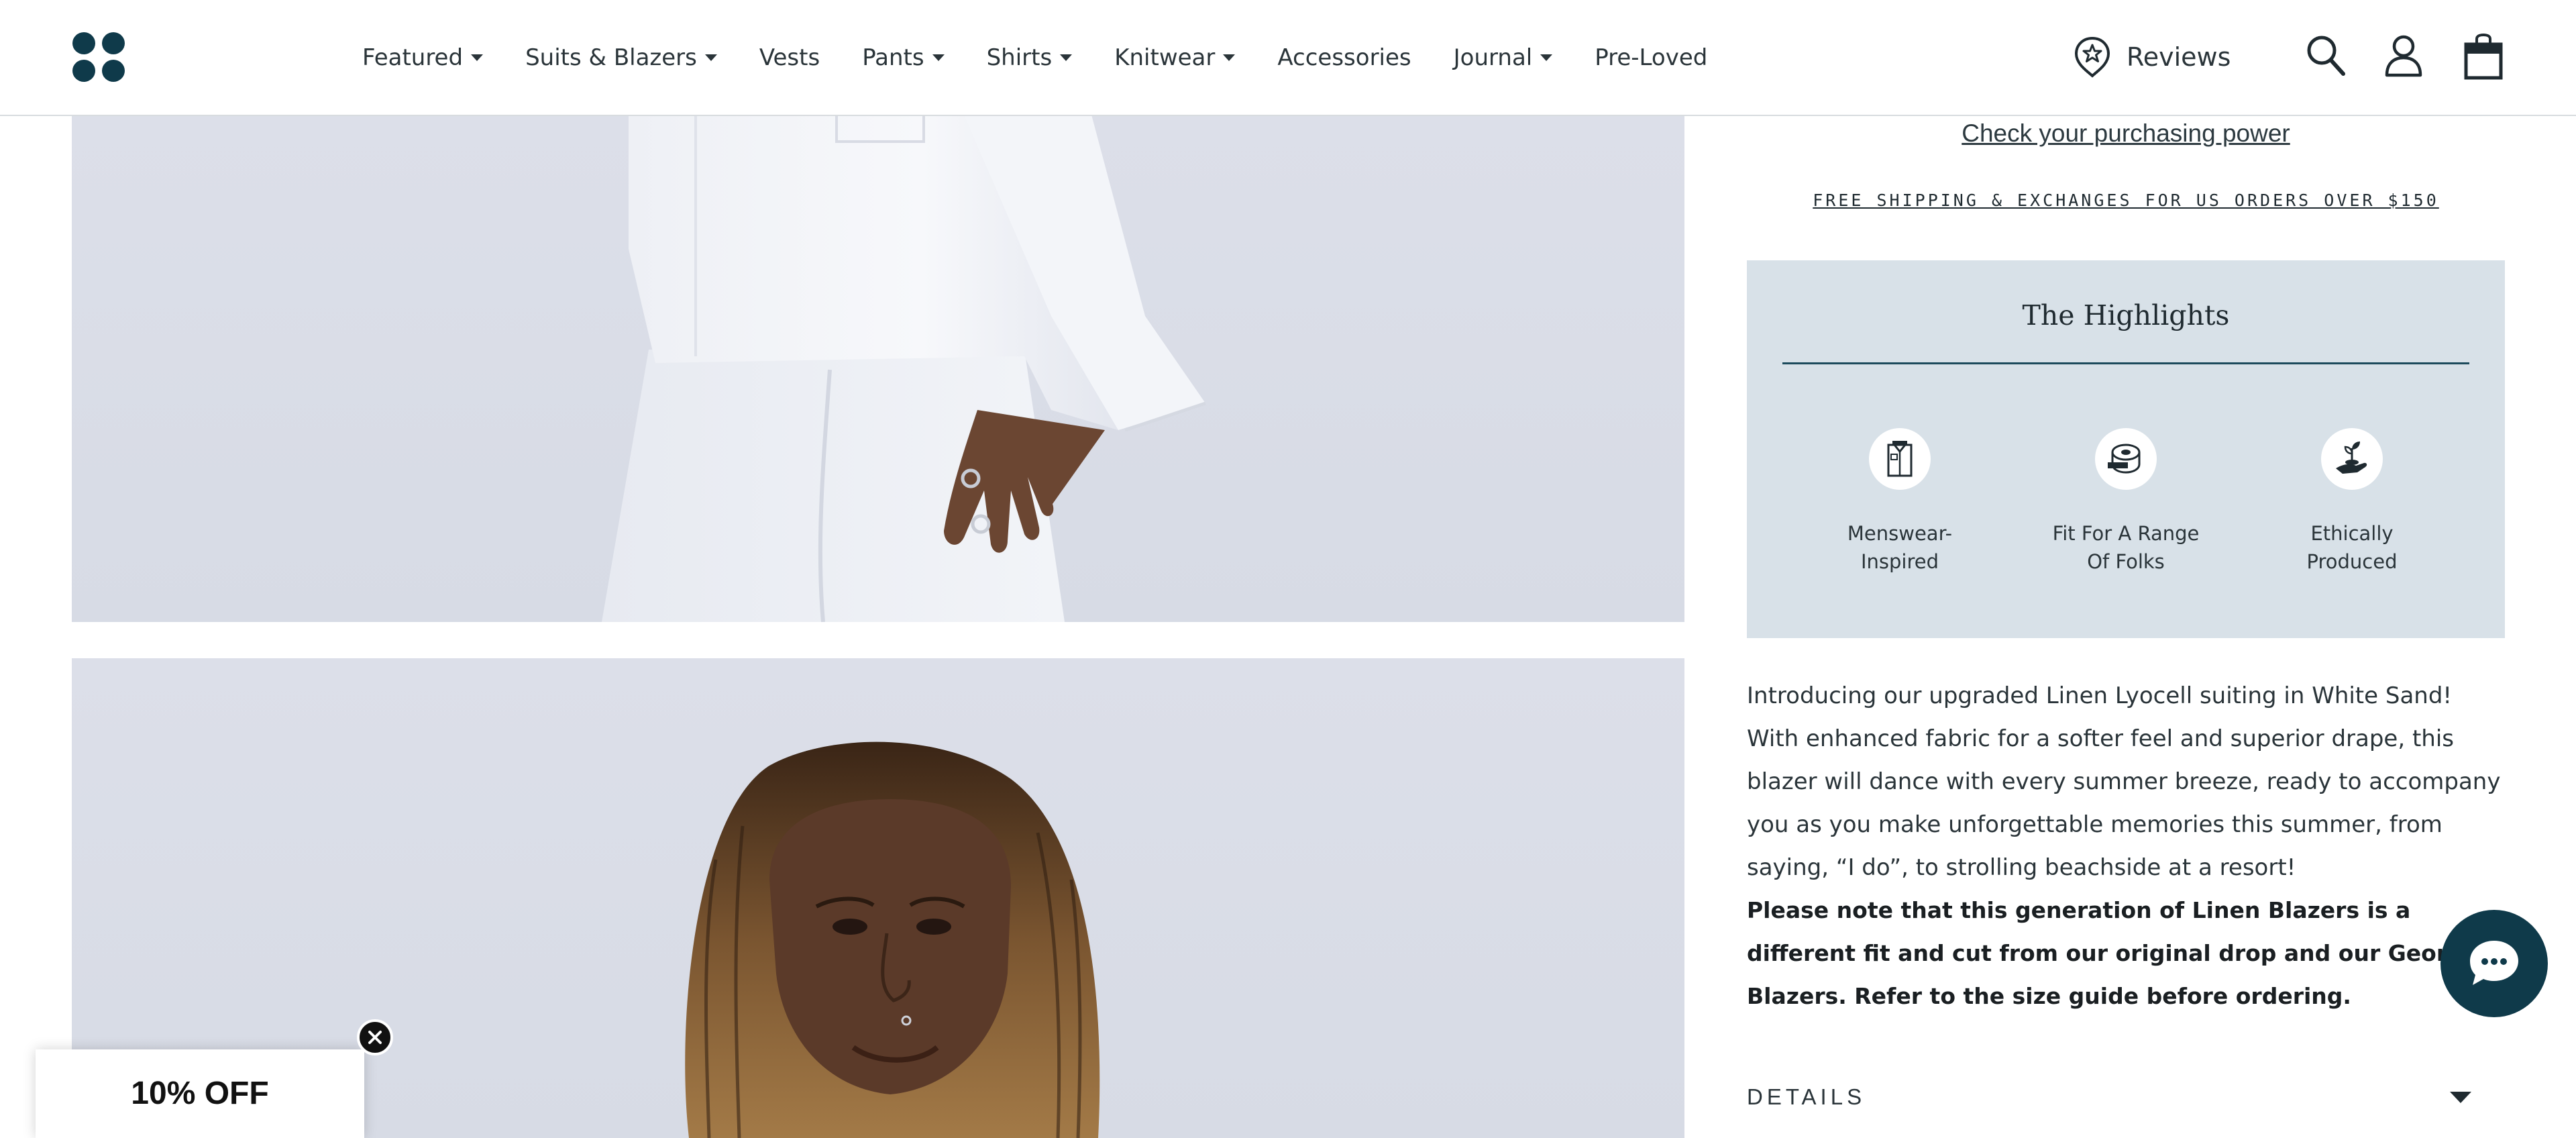 The image size is (2576, 1138). I want to click on nav-suits-blazers: Suits & Blazers, so click(621, 57).